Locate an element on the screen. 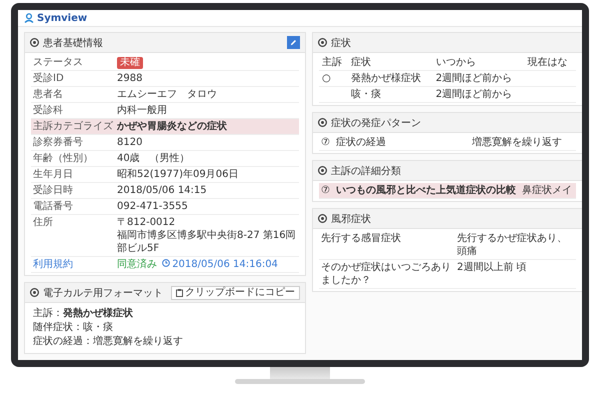 The height and width of the screenshot is (400, 600). field-label: そのかぜ症状はいつごろありましたか？ is located at coordinates (386, 274).